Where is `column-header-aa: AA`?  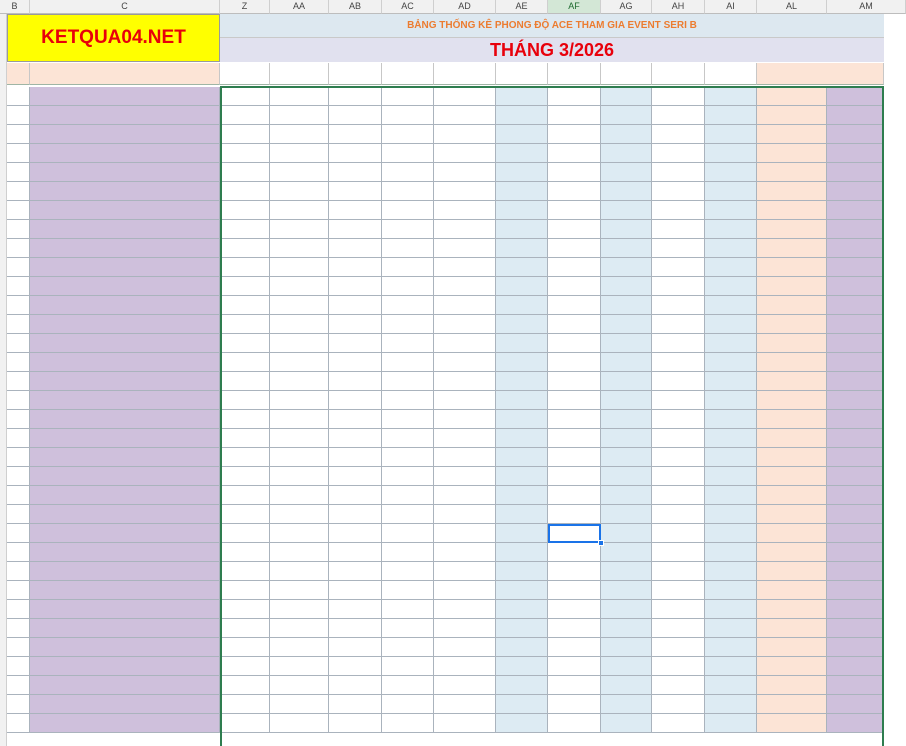
column-header-aa: AA is located at coordinates (299, 7).